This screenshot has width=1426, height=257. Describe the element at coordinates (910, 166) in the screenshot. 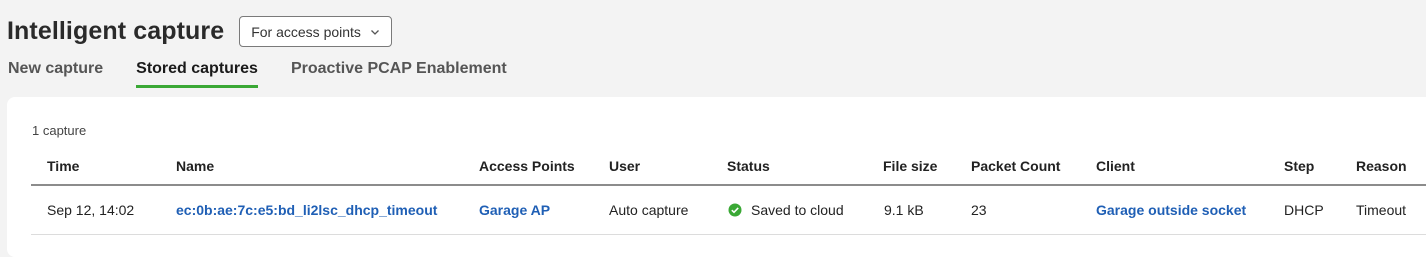

I see `column-header-file-size: File size` at that location.